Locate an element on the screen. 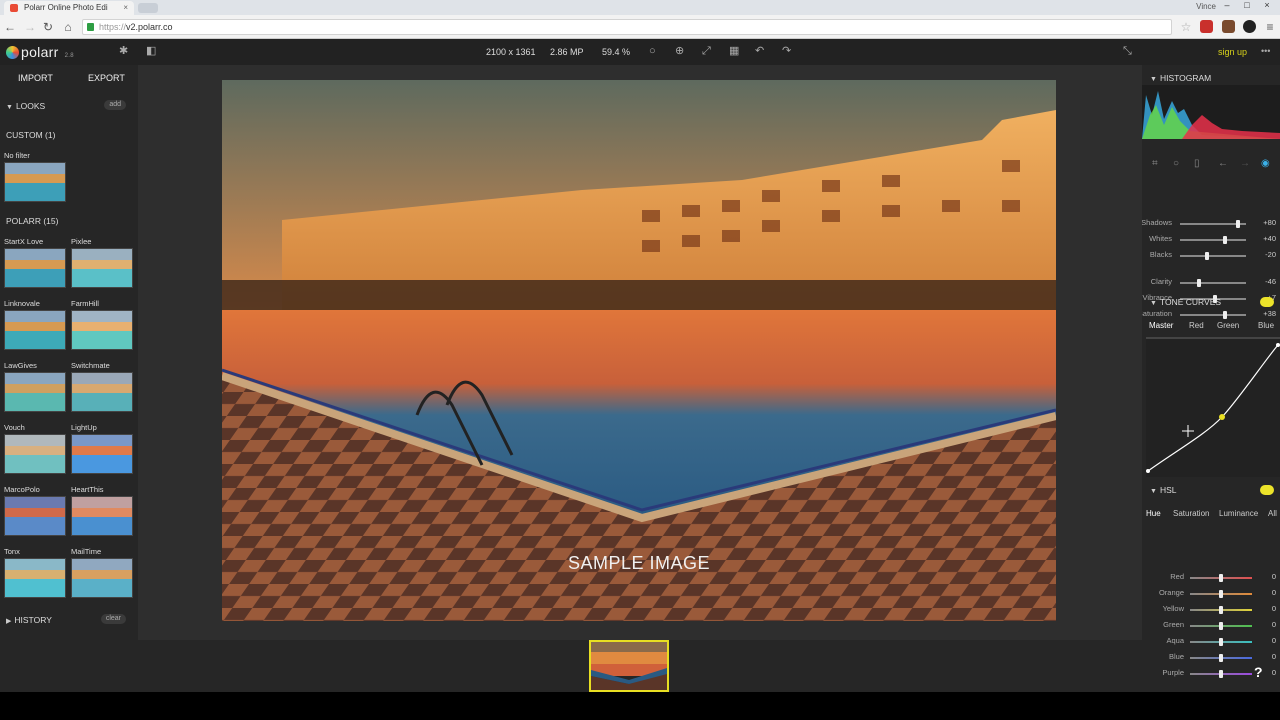 This screenshot has width=1280, height=720. filmstrip-thumbnail is located at coordinates (629, 666).